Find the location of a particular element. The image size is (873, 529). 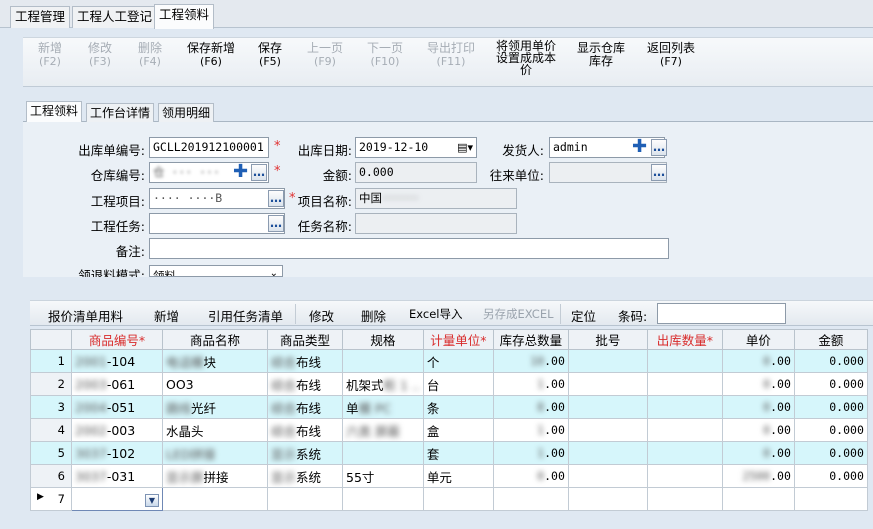

tab-project-labor-registration: 工程人工登记 is located at coordinates (115, 17).